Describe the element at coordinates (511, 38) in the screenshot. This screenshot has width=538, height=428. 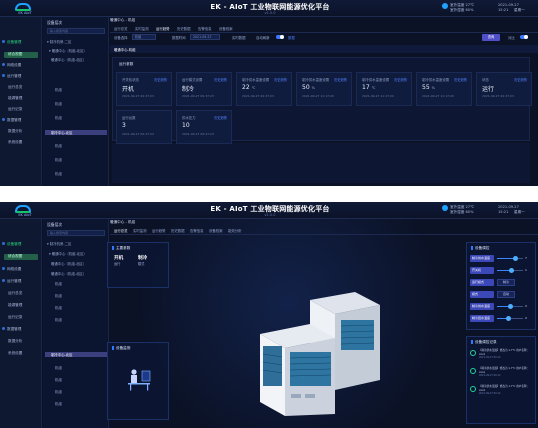
I see `compare-label: 对比` at that location.